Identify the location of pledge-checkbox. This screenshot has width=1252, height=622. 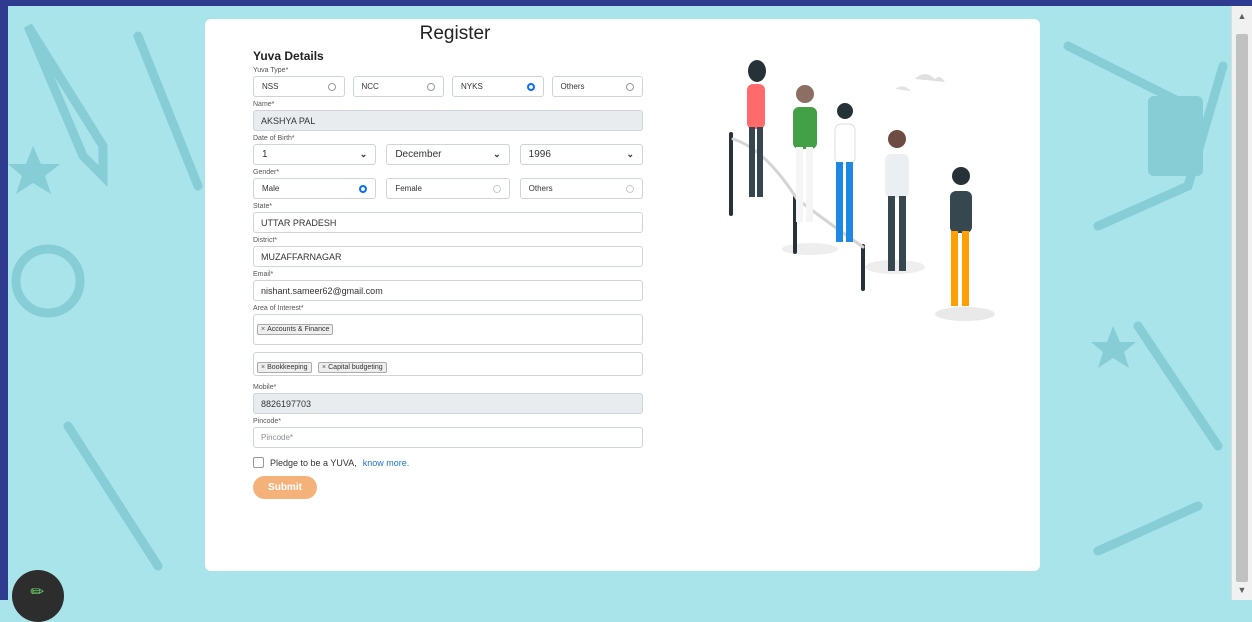
(258, 462).